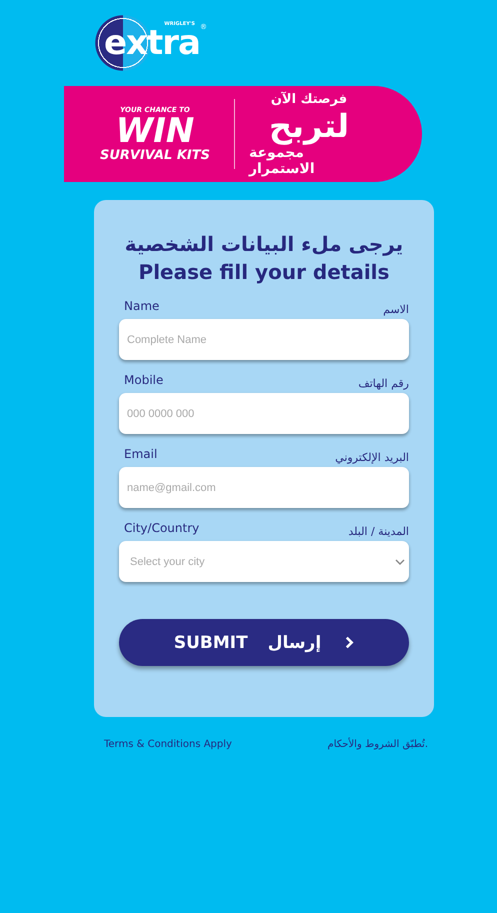 Image resolution: width=497 pixels, height=913 pixels. I want to click on banner-headline: لتربح, so click(309, 125).